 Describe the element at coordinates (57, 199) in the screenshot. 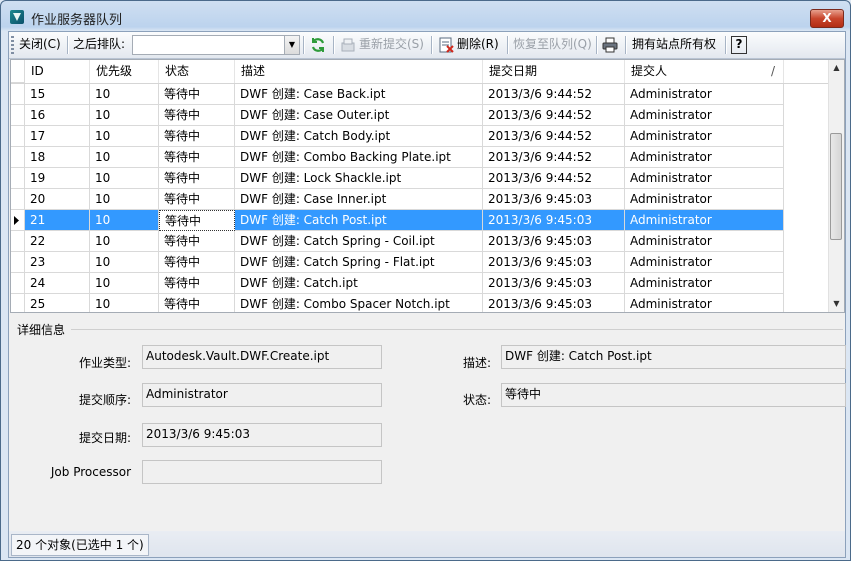

I see `cell-id: 20` at that location.